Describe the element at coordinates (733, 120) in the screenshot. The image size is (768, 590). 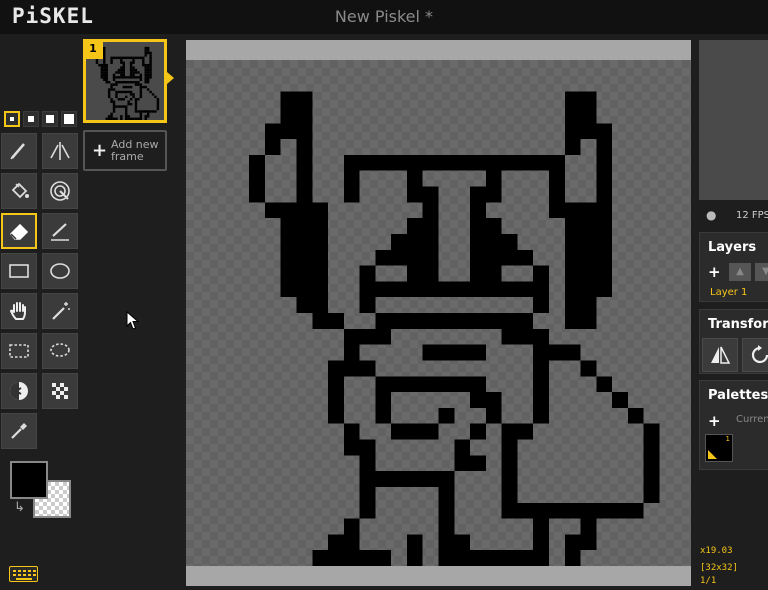
I see `animation-preview` at that location.